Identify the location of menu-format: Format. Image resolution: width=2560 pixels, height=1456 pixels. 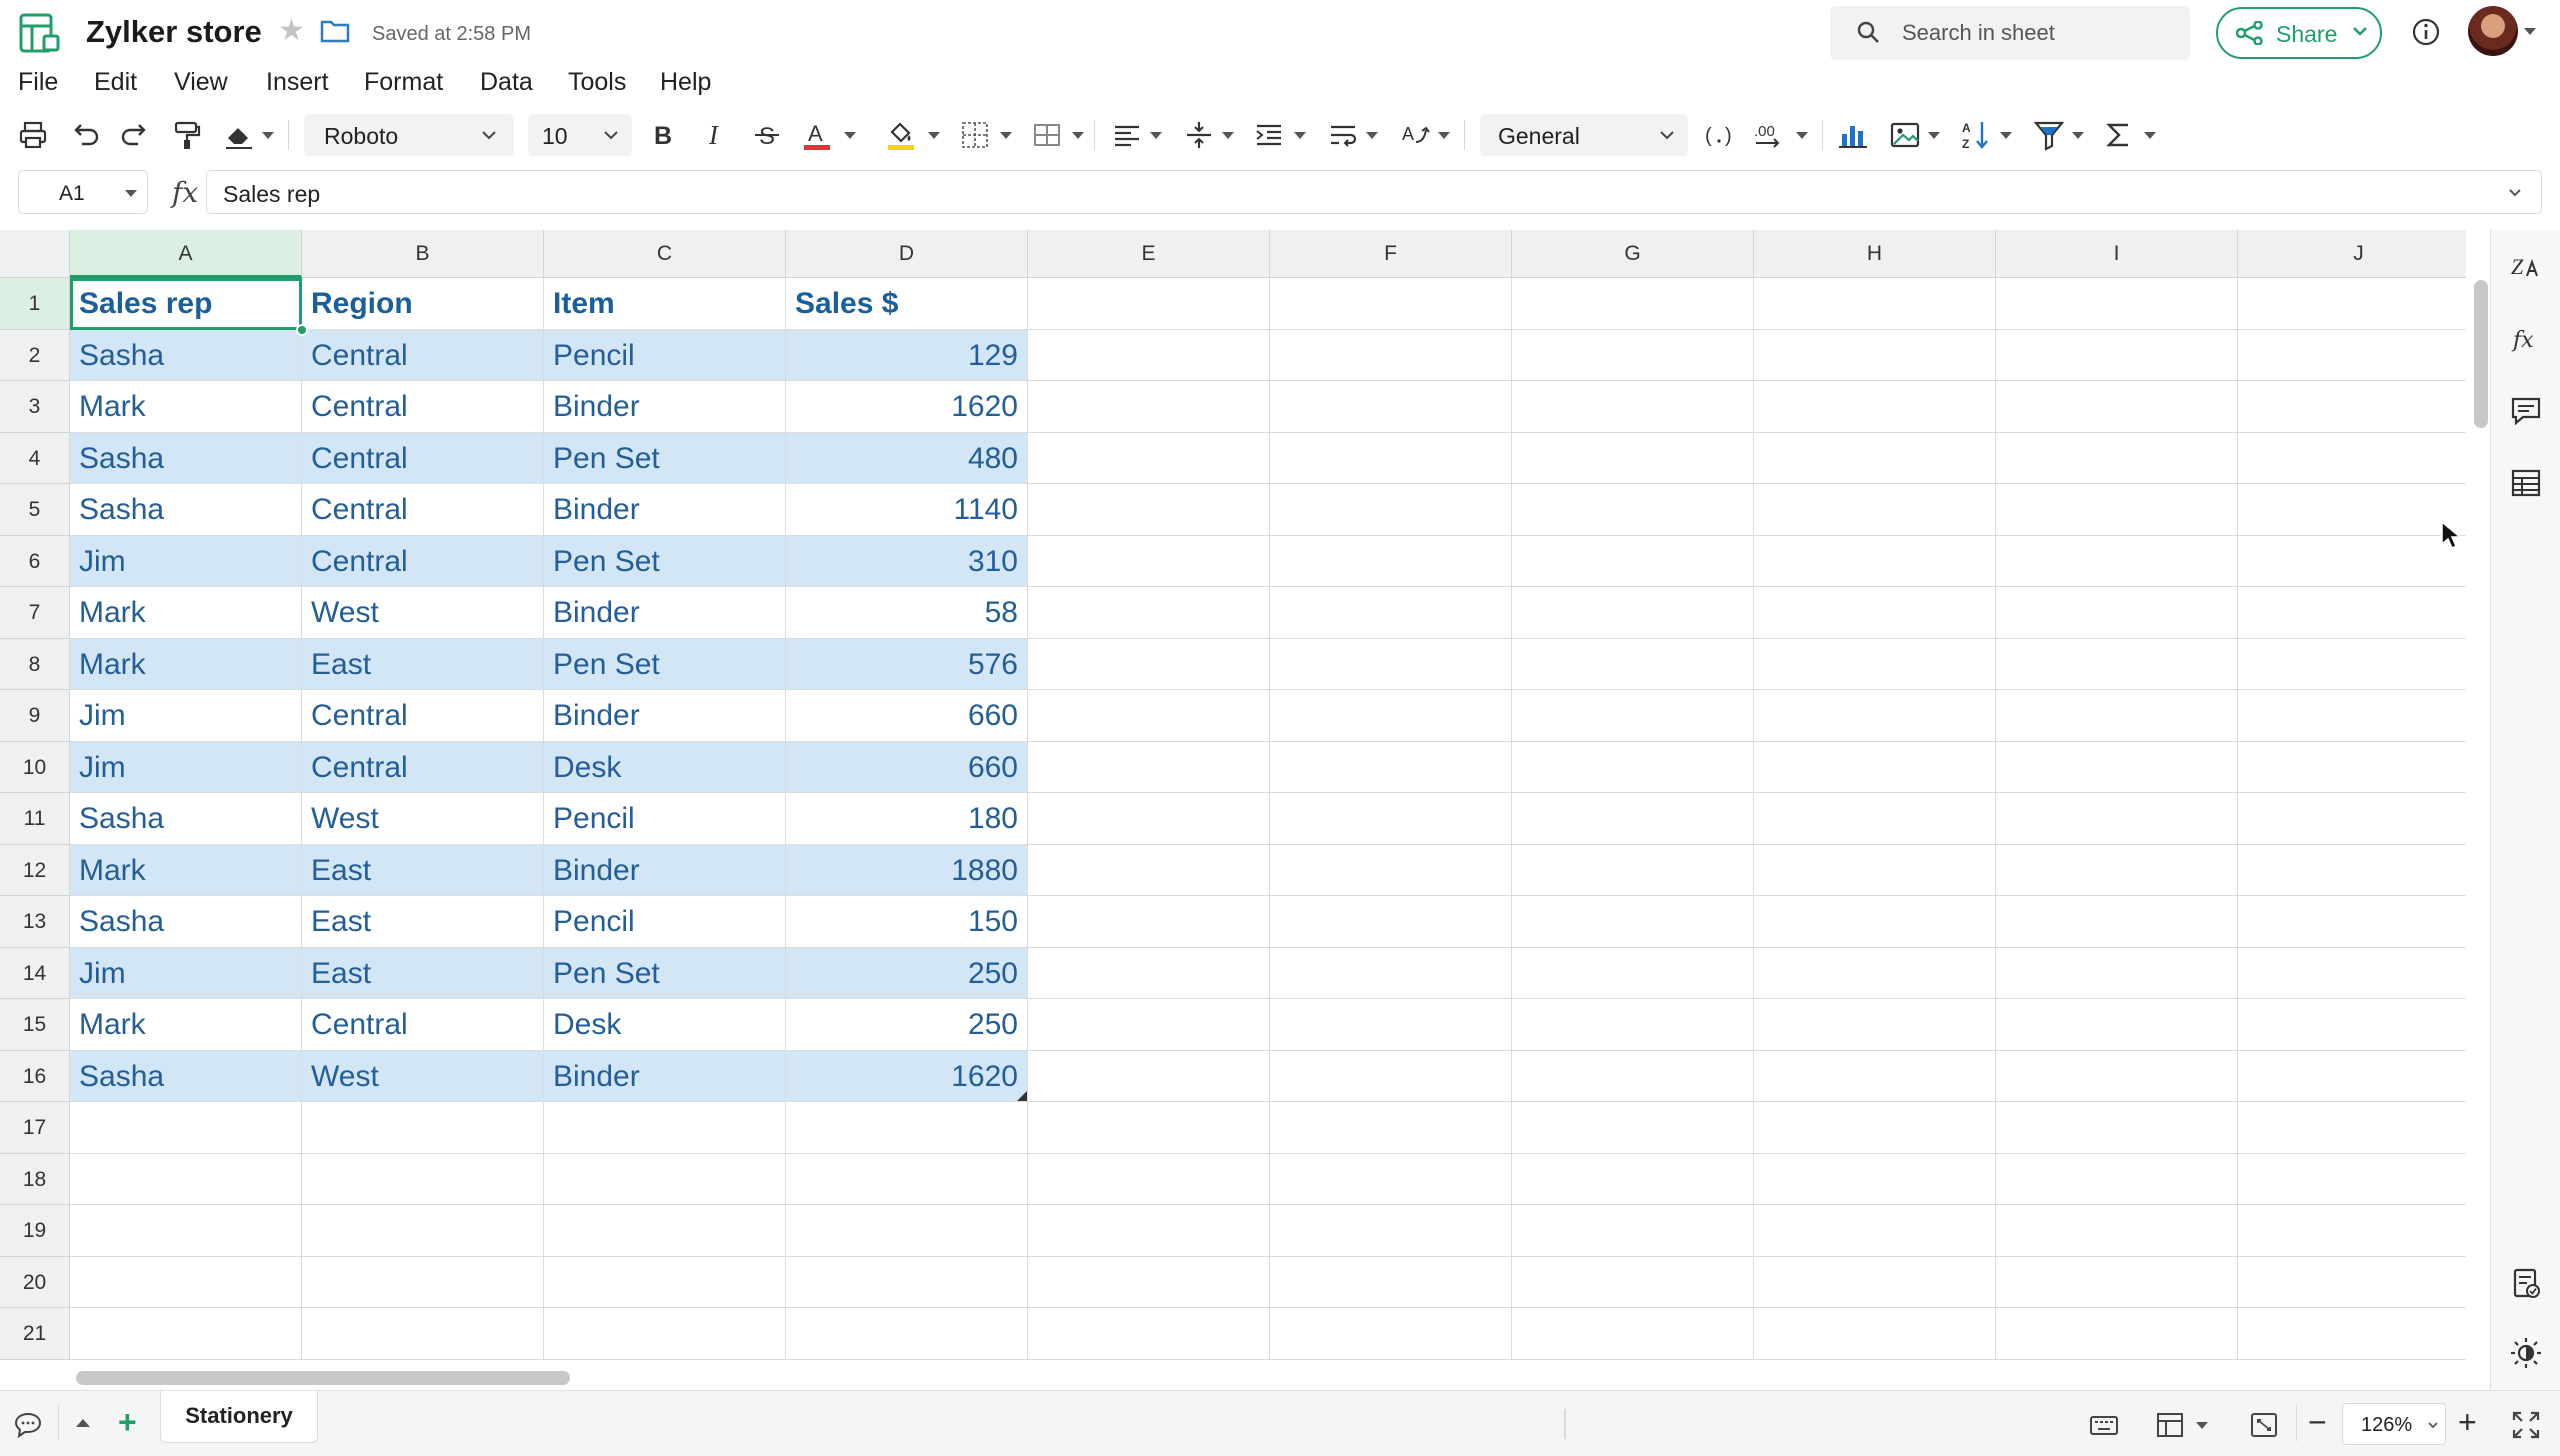
(403, 82).